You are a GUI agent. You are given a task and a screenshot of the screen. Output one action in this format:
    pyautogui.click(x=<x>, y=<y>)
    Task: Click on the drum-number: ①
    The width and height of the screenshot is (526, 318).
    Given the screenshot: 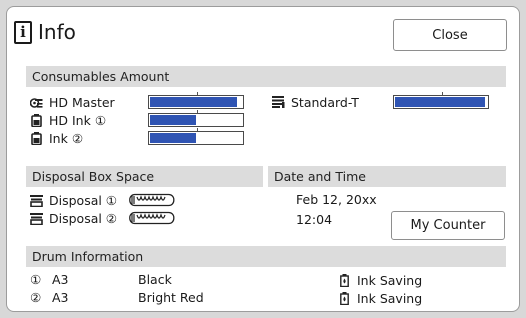 What is the action you would take?
    pyautogui.click(x=36, y=279)
    